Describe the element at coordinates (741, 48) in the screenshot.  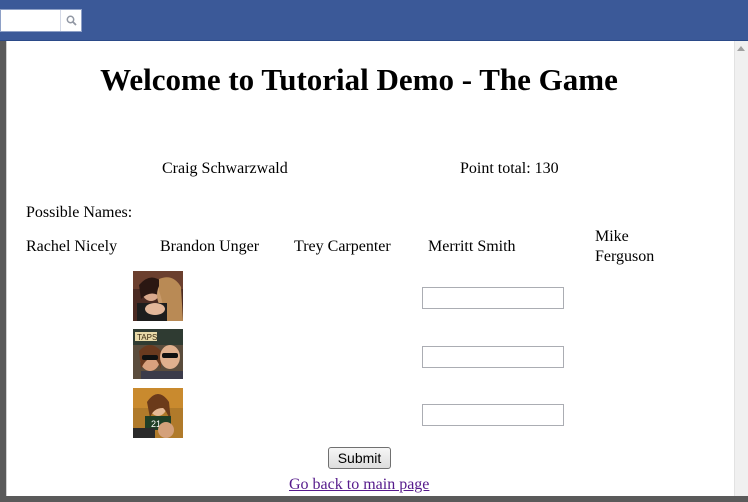
I see `scroll-up-arrow-icon` at that location.